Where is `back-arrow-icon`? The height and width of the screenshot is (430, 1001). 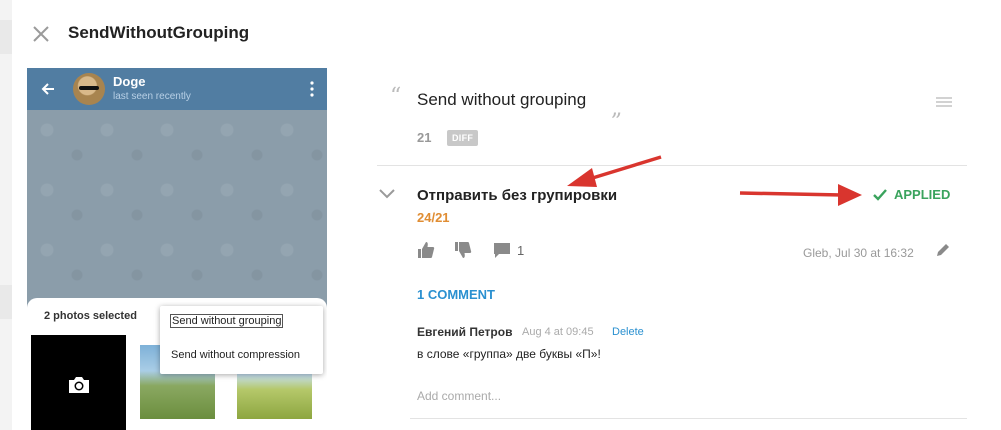
back-arrow-icon is located at coordinates (48, 89).